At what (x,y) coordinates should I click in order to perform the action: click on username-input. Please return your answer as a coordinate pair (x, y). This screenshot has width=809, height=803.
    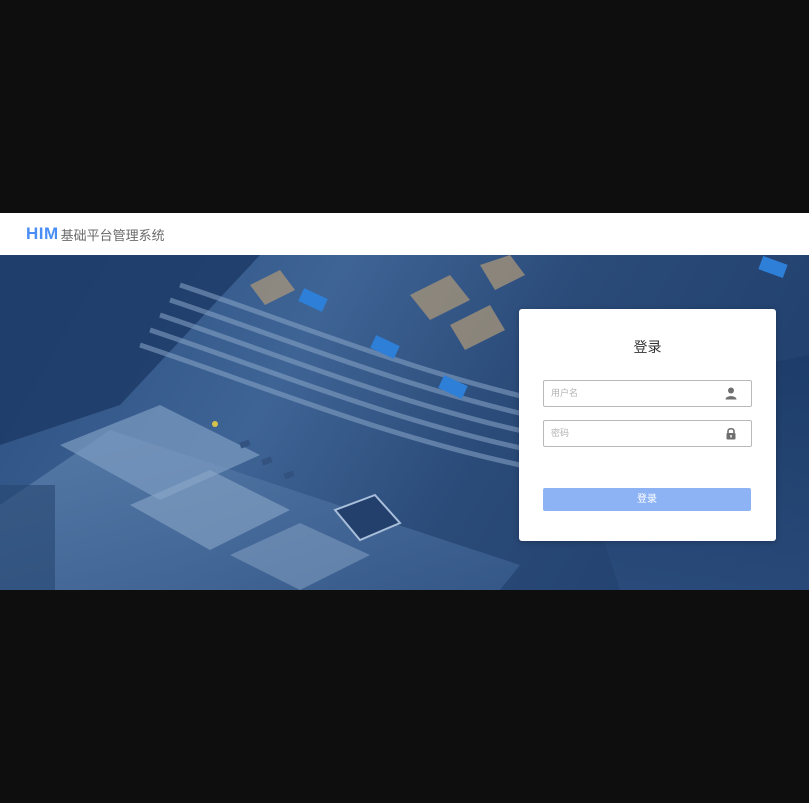
    Looking at the image, I should click on (634, 393).